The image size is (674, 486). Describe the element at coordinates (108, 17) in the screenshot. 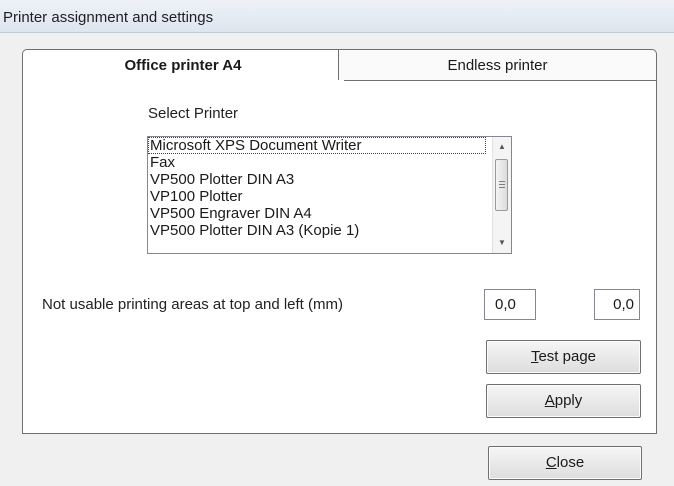

I see `window-title: Printer assignment and settings` at that location.